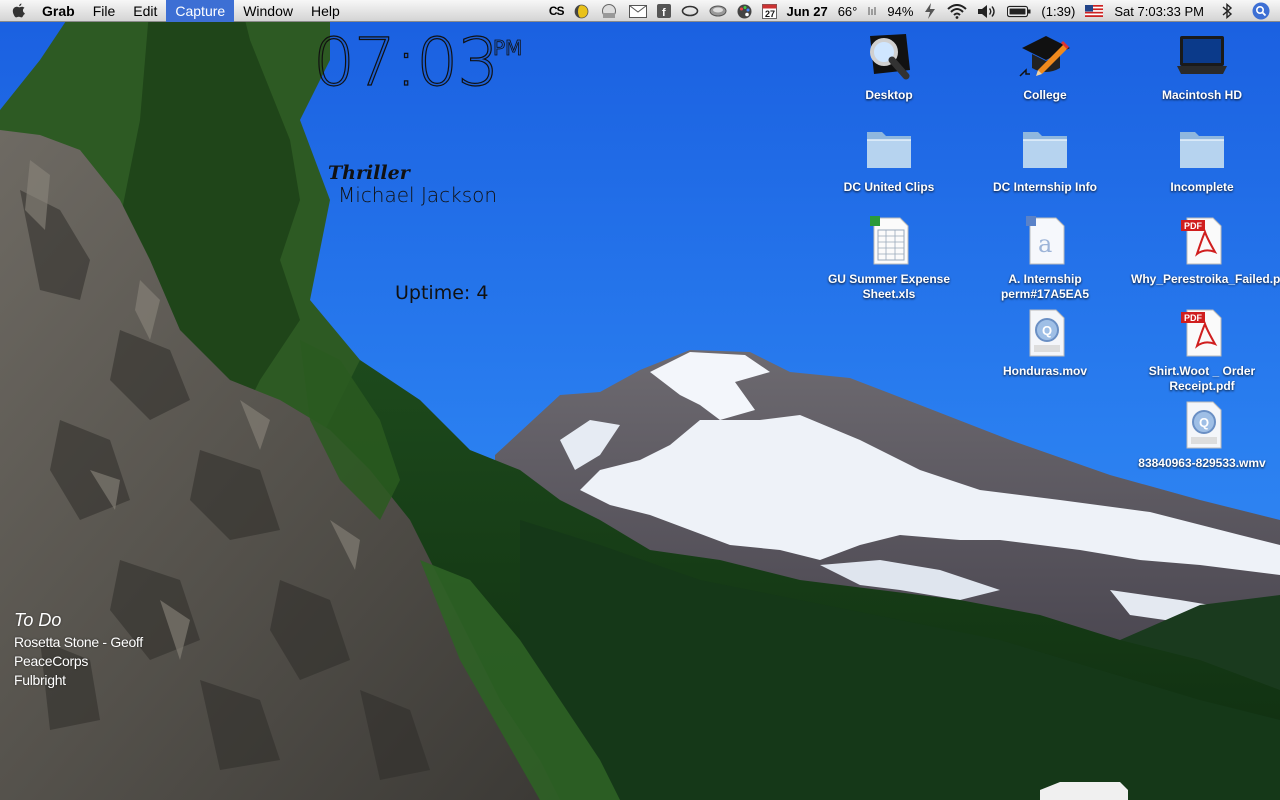 The image size is (1280, 800). I want to click on hard-drive-icon, so click(1202, 55).